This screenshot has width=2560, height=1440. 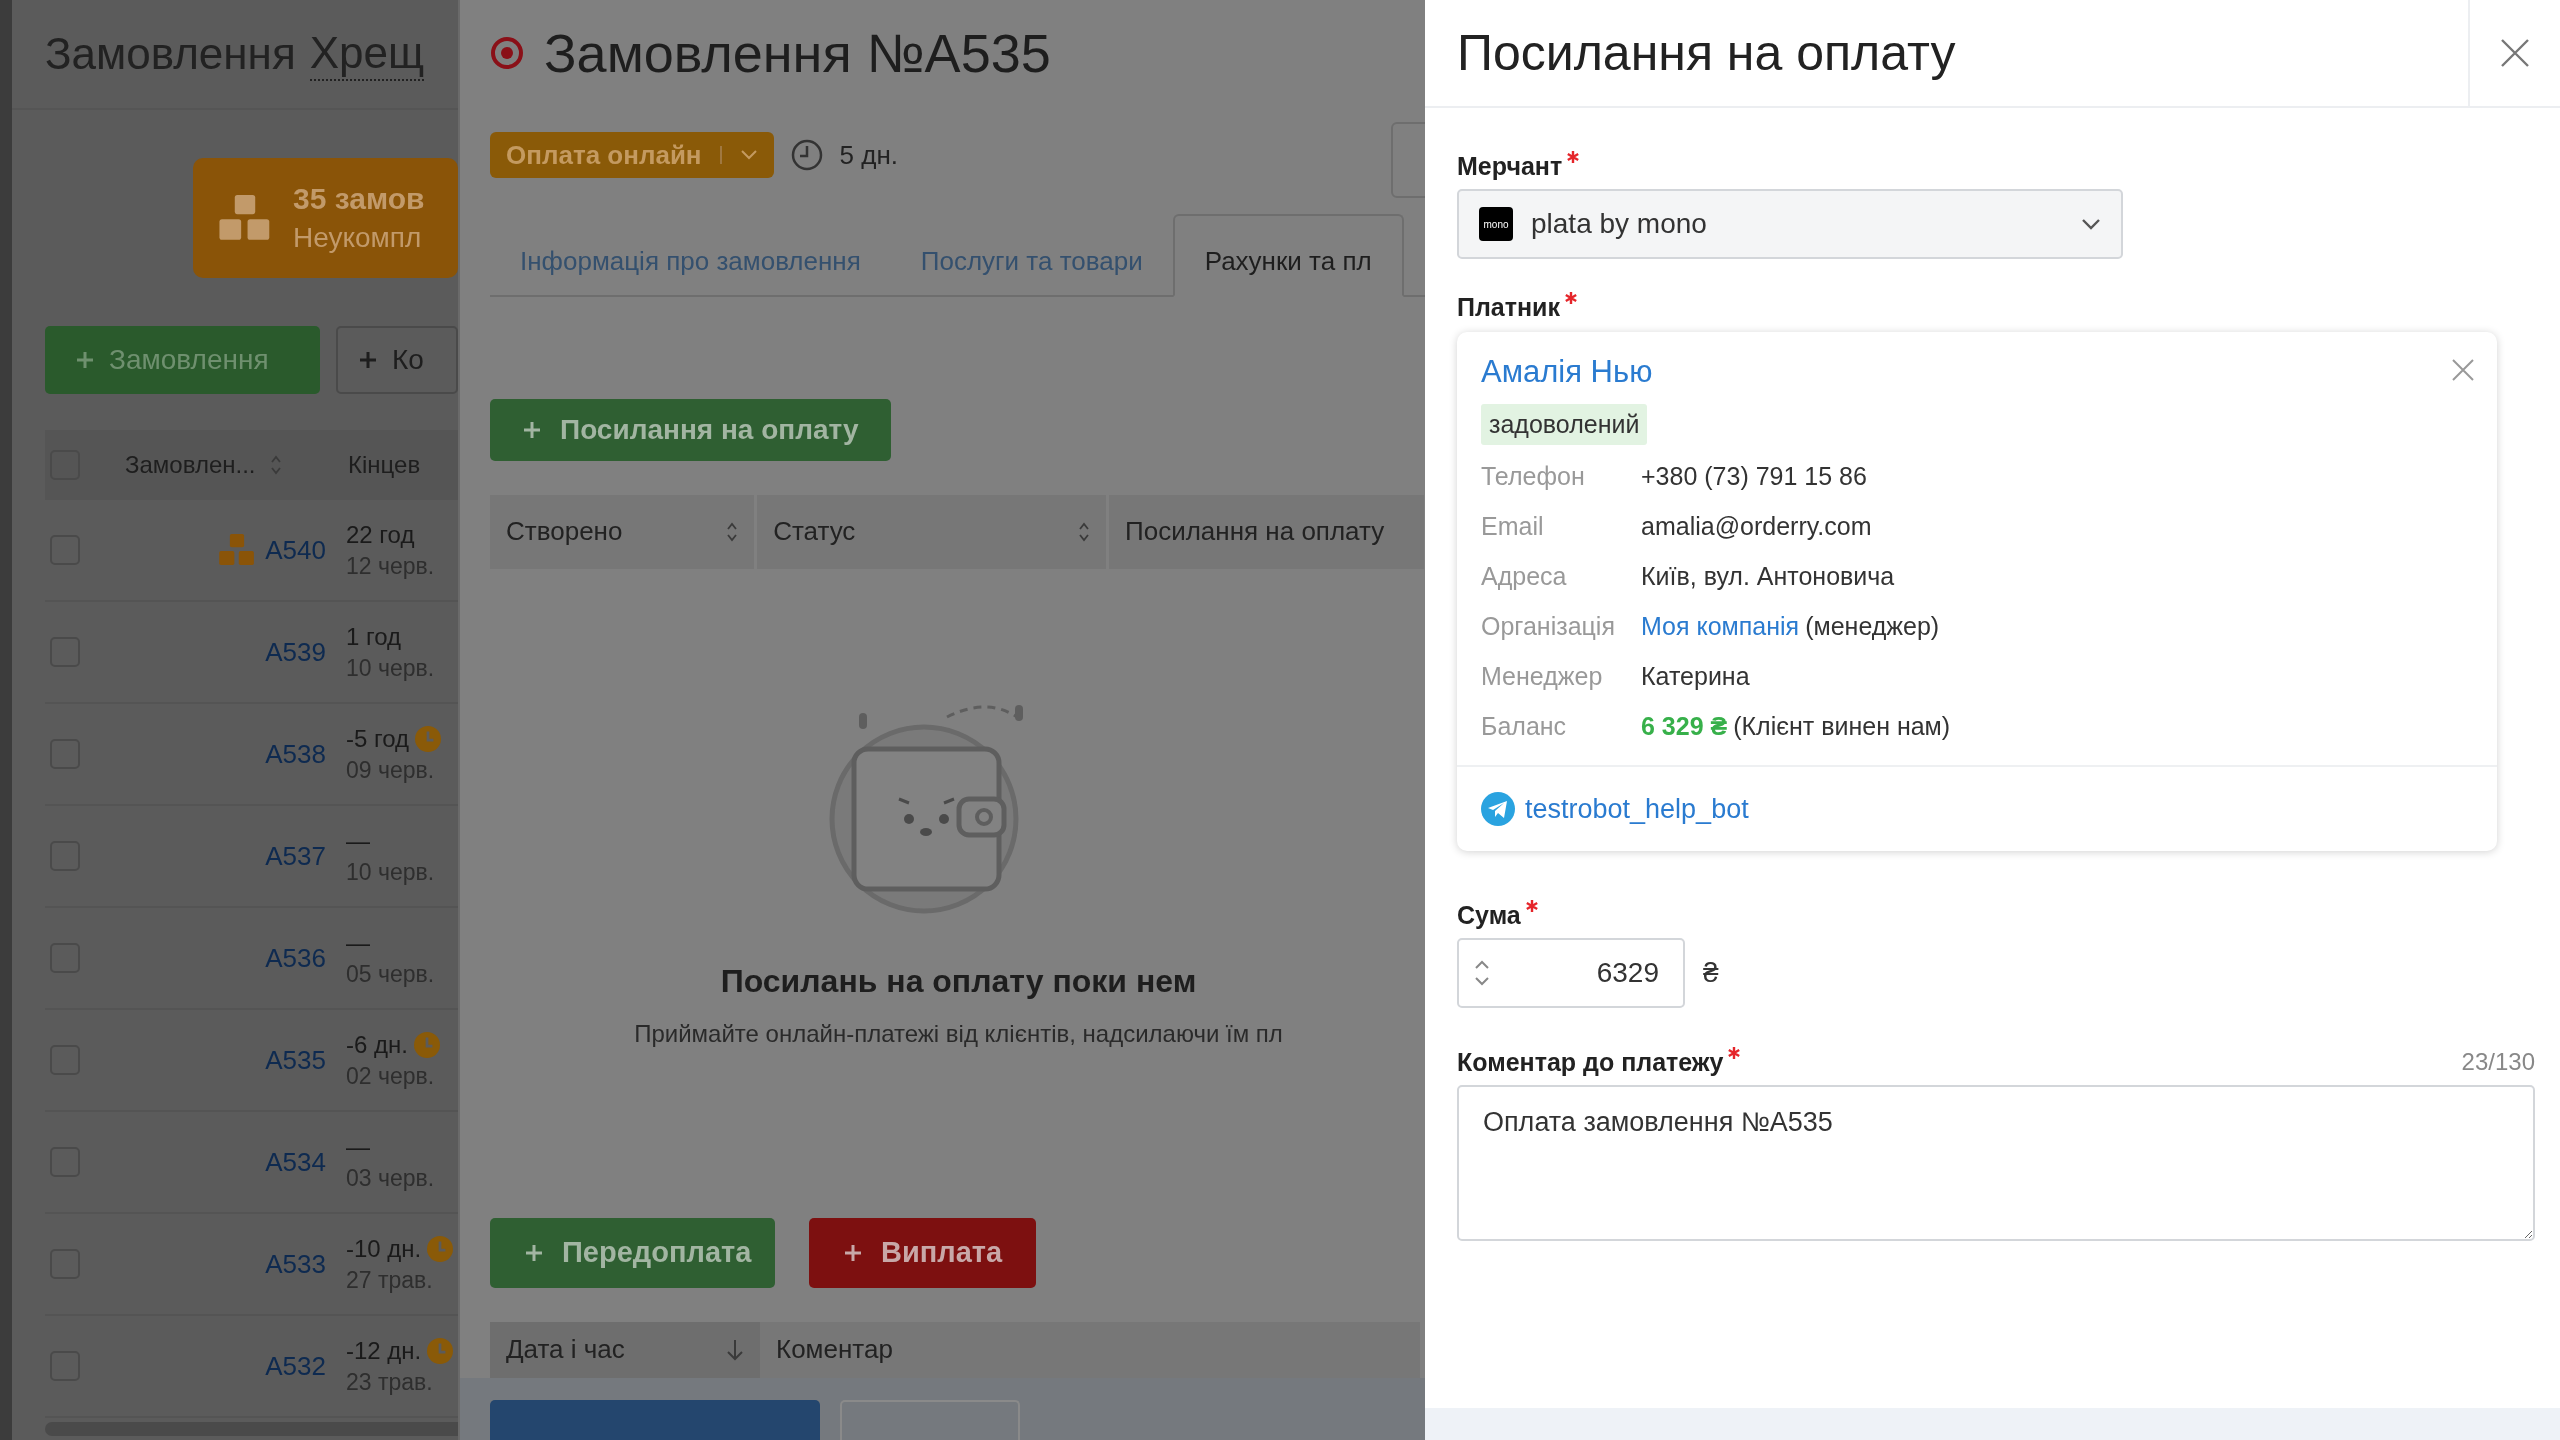 I want to click on order-link: A539, so click(x=295, y=652).